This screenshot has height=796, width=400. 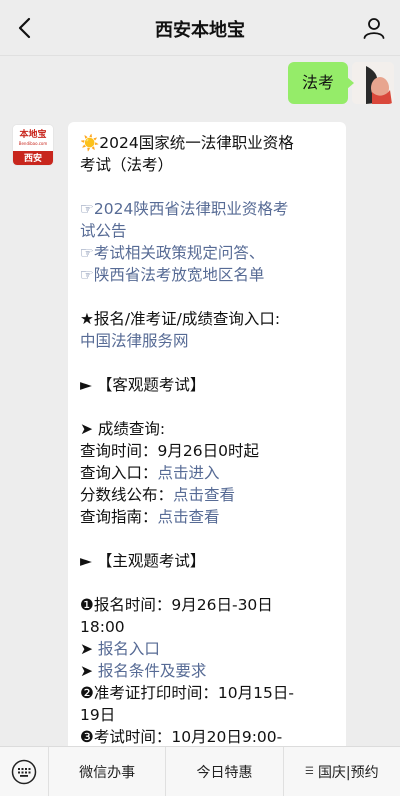 What do you see at coordinates (98, 715) in the screenshot?
I see `message-line: 19日` at bounding box center [98, 715].